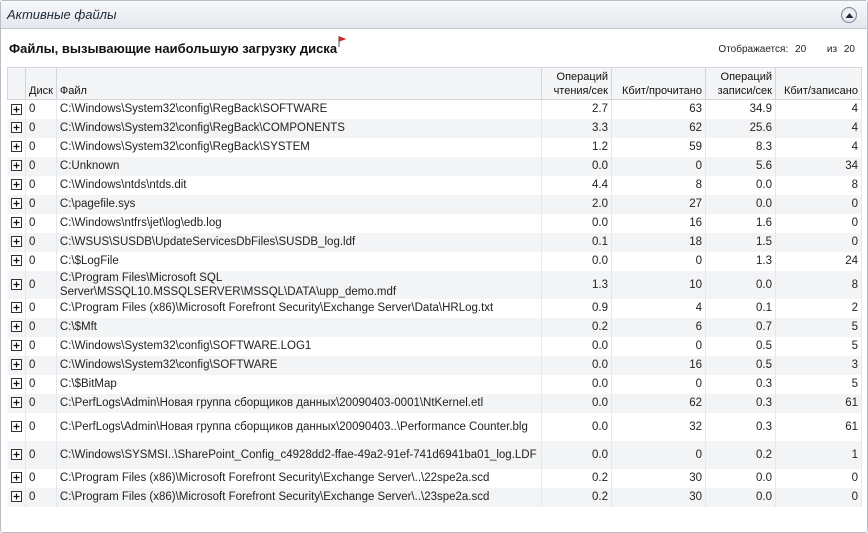 Image resolution: width=868 pixels, height=533 pixels. What do you see at coordinates (576, 147) in the screenshot?
I see `reads-cell: 1.2` at bounding box center [576, 147].